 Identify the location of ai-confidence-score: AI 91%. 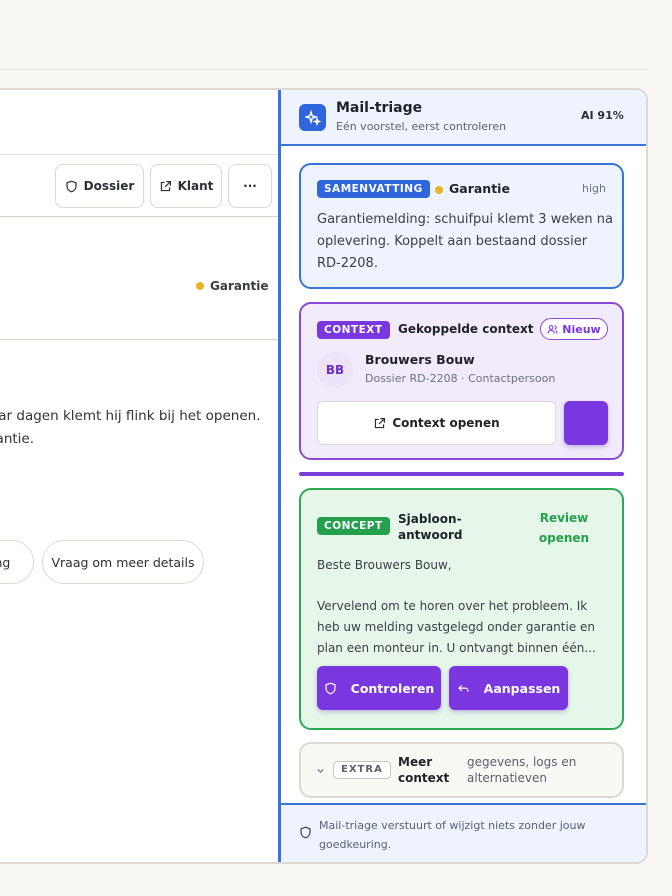
(602, 115).